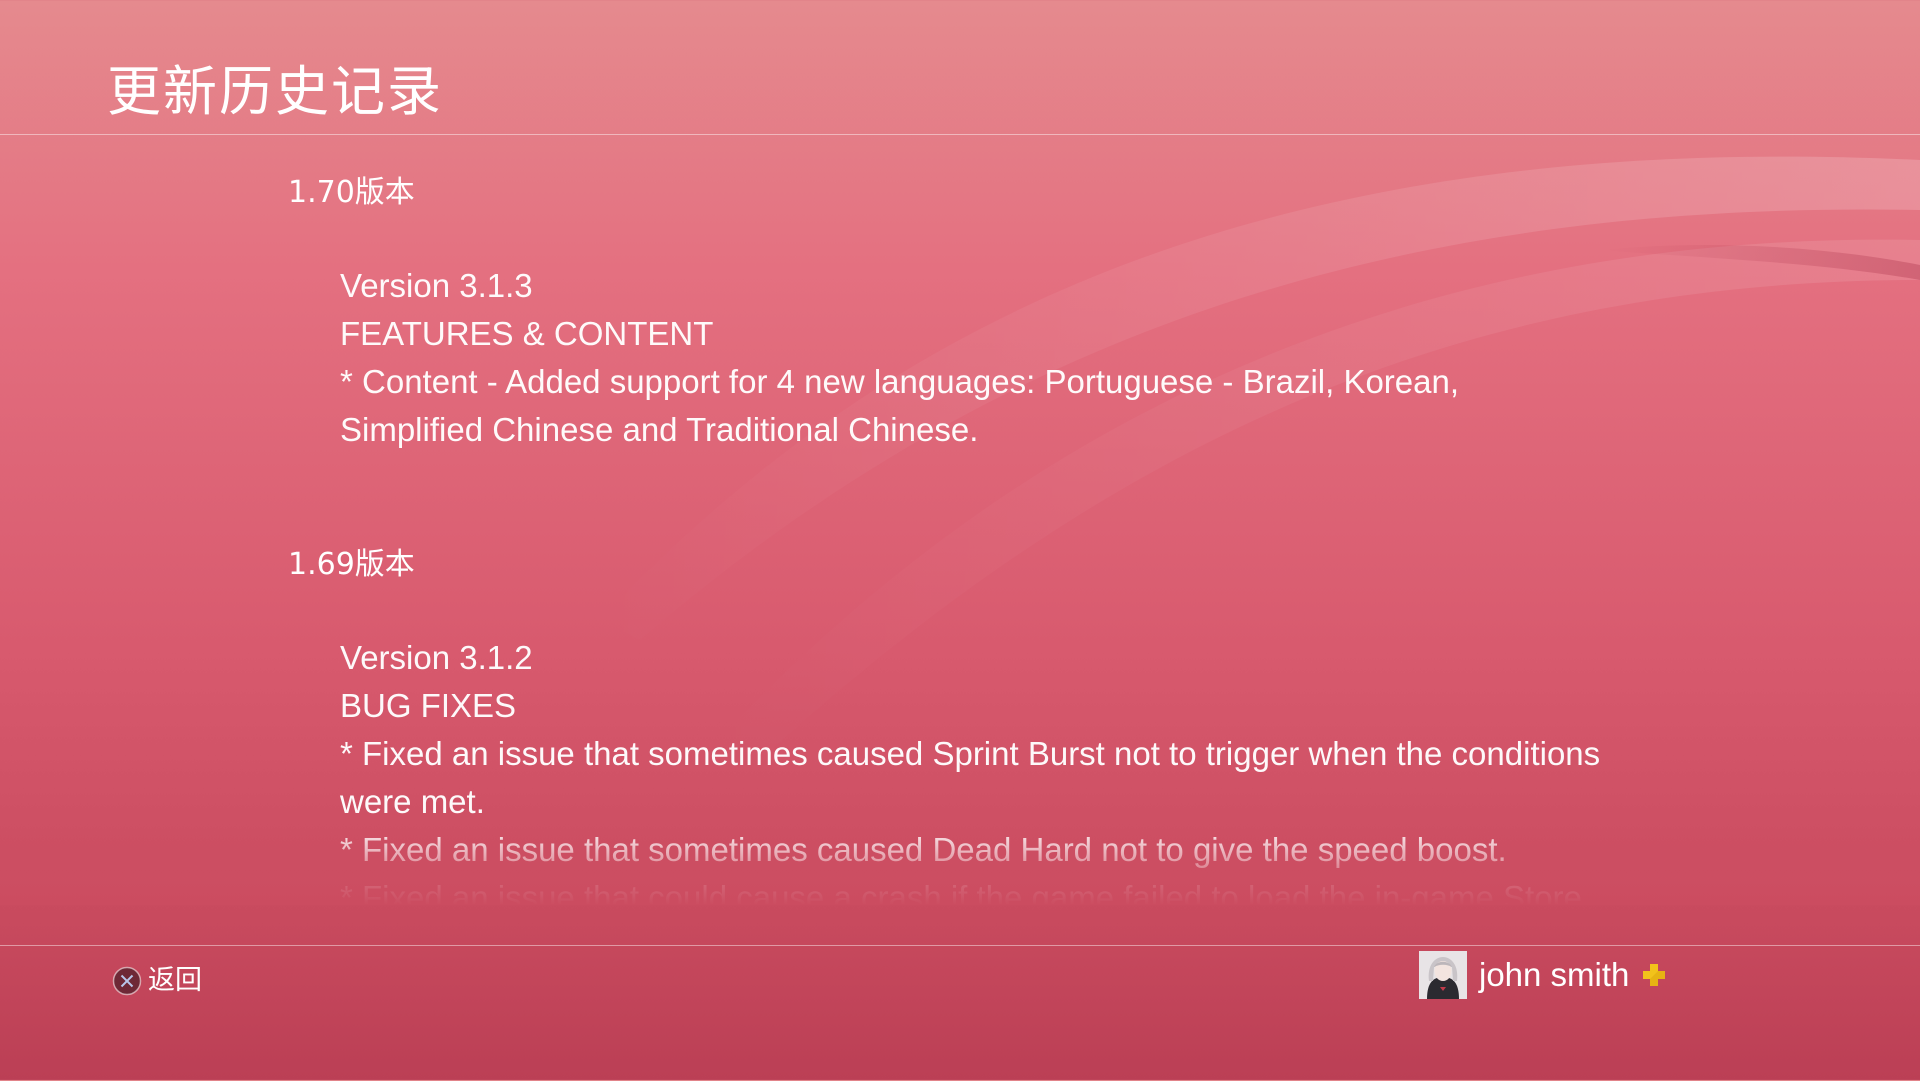  Describe the element at coordinates (412, 801) in the screenshot. I see `note-line: were met.` at that location.